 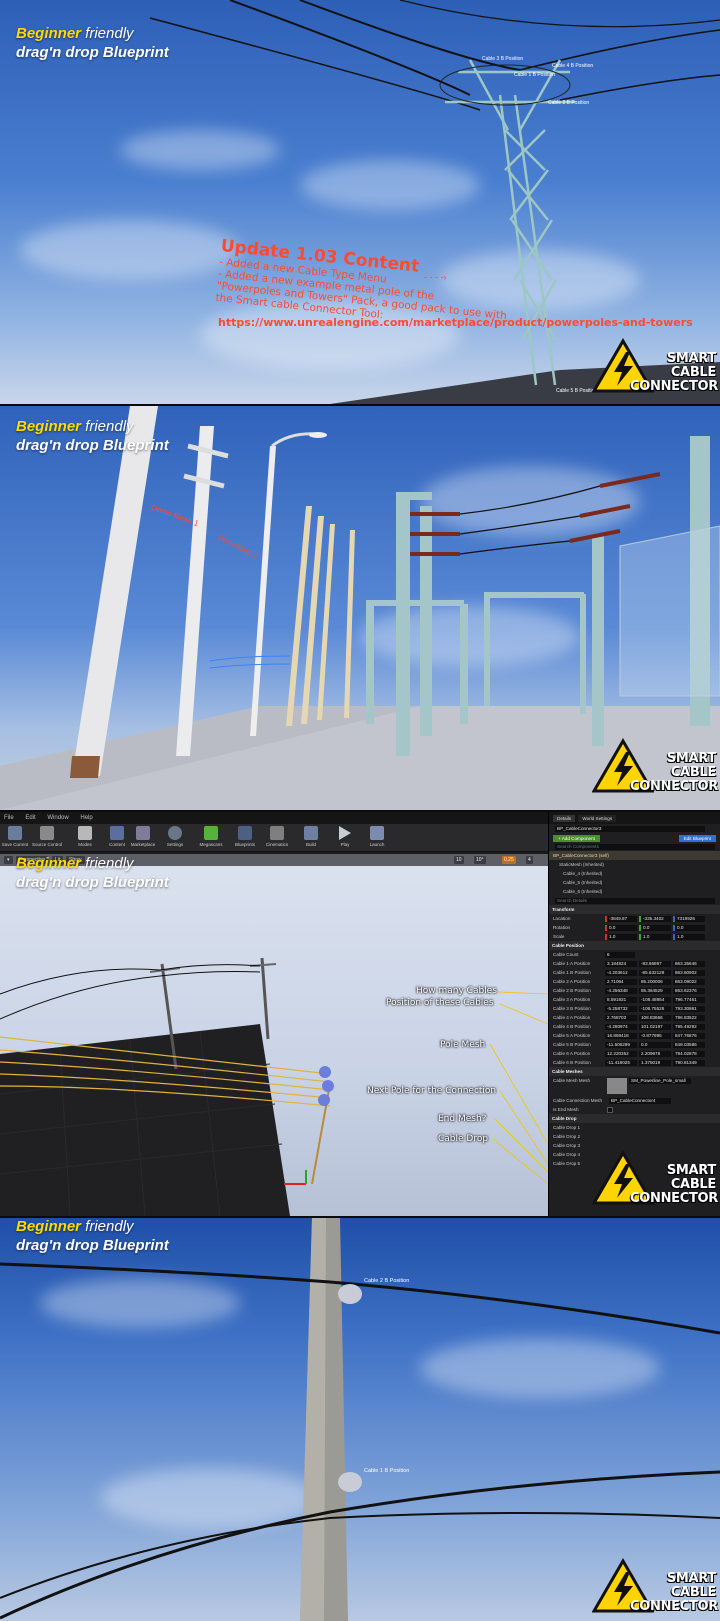 What do you see at coordinates (30, 818) in the screenshot?
I see `menu-edit: Edit` at bounding box center [30, 818].